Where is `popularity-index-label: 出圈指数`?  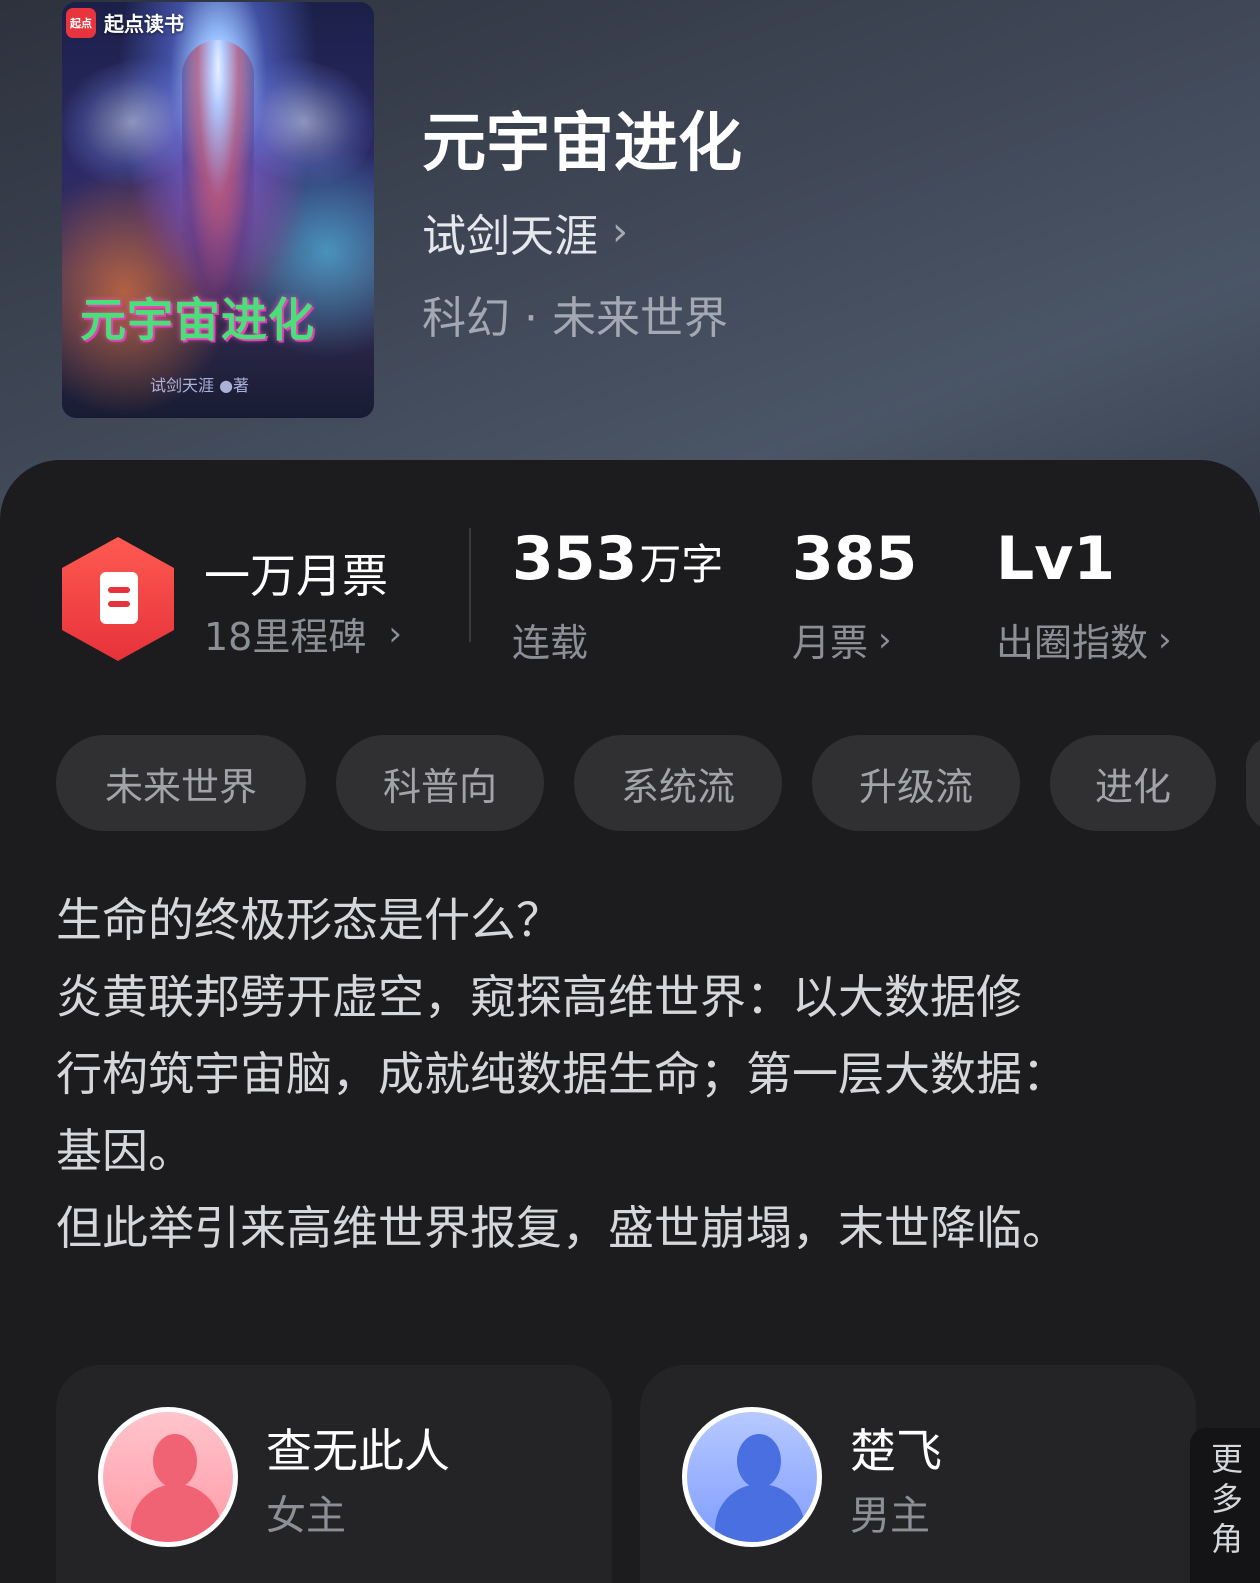 popularity-index-label: 出圈指数 is located at coordinates (1072, 643).